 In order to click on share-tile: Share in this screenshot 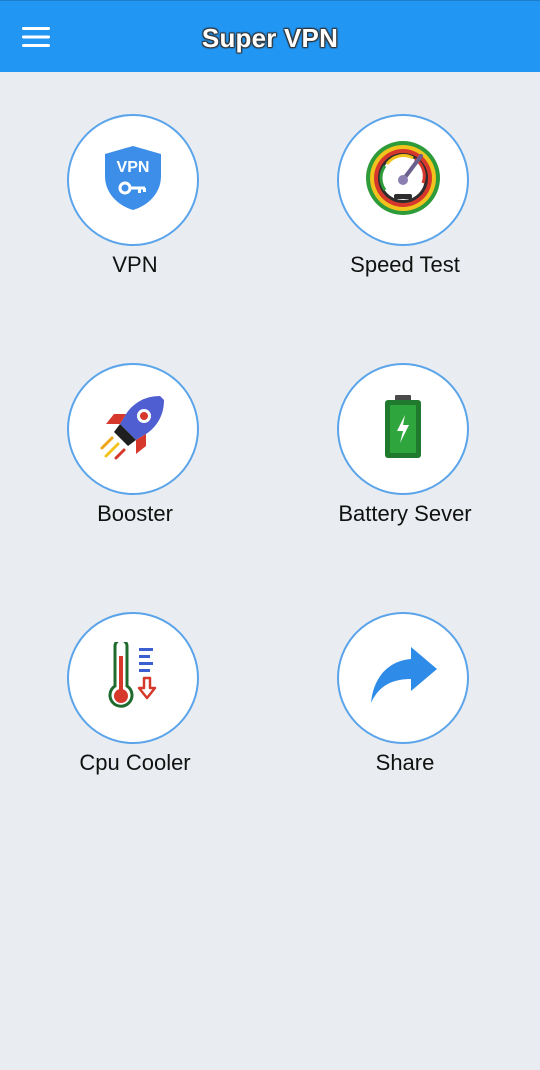, I will do `click(405, 702)`.